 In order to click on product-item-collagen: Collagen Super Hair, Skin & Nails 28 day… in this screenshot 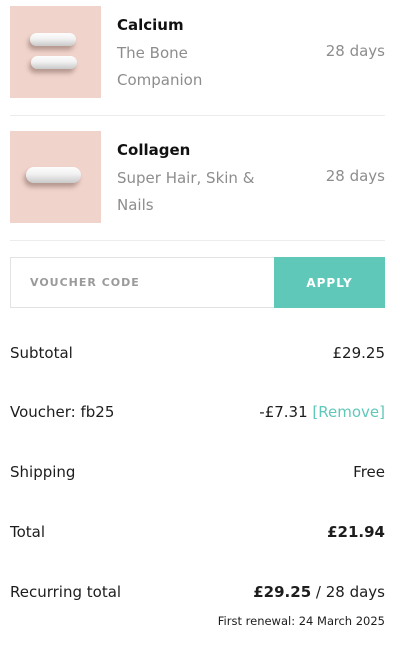, I will do `click(197, 177)`.